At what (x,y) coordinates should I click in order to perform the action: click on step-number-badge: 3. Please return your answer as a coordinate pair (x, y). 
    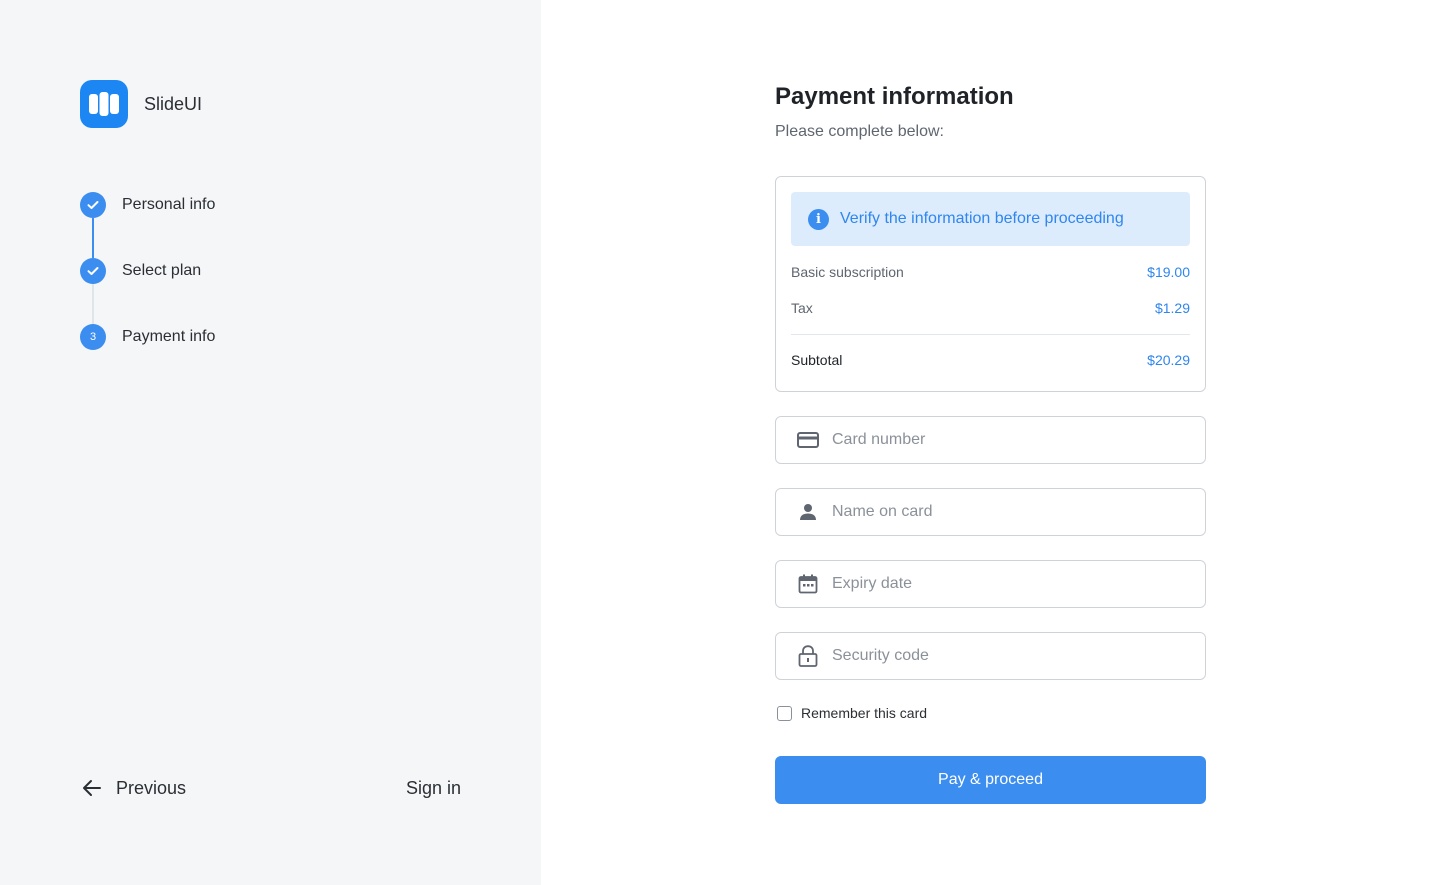
    Looking at the image, I should click on (93, 337).